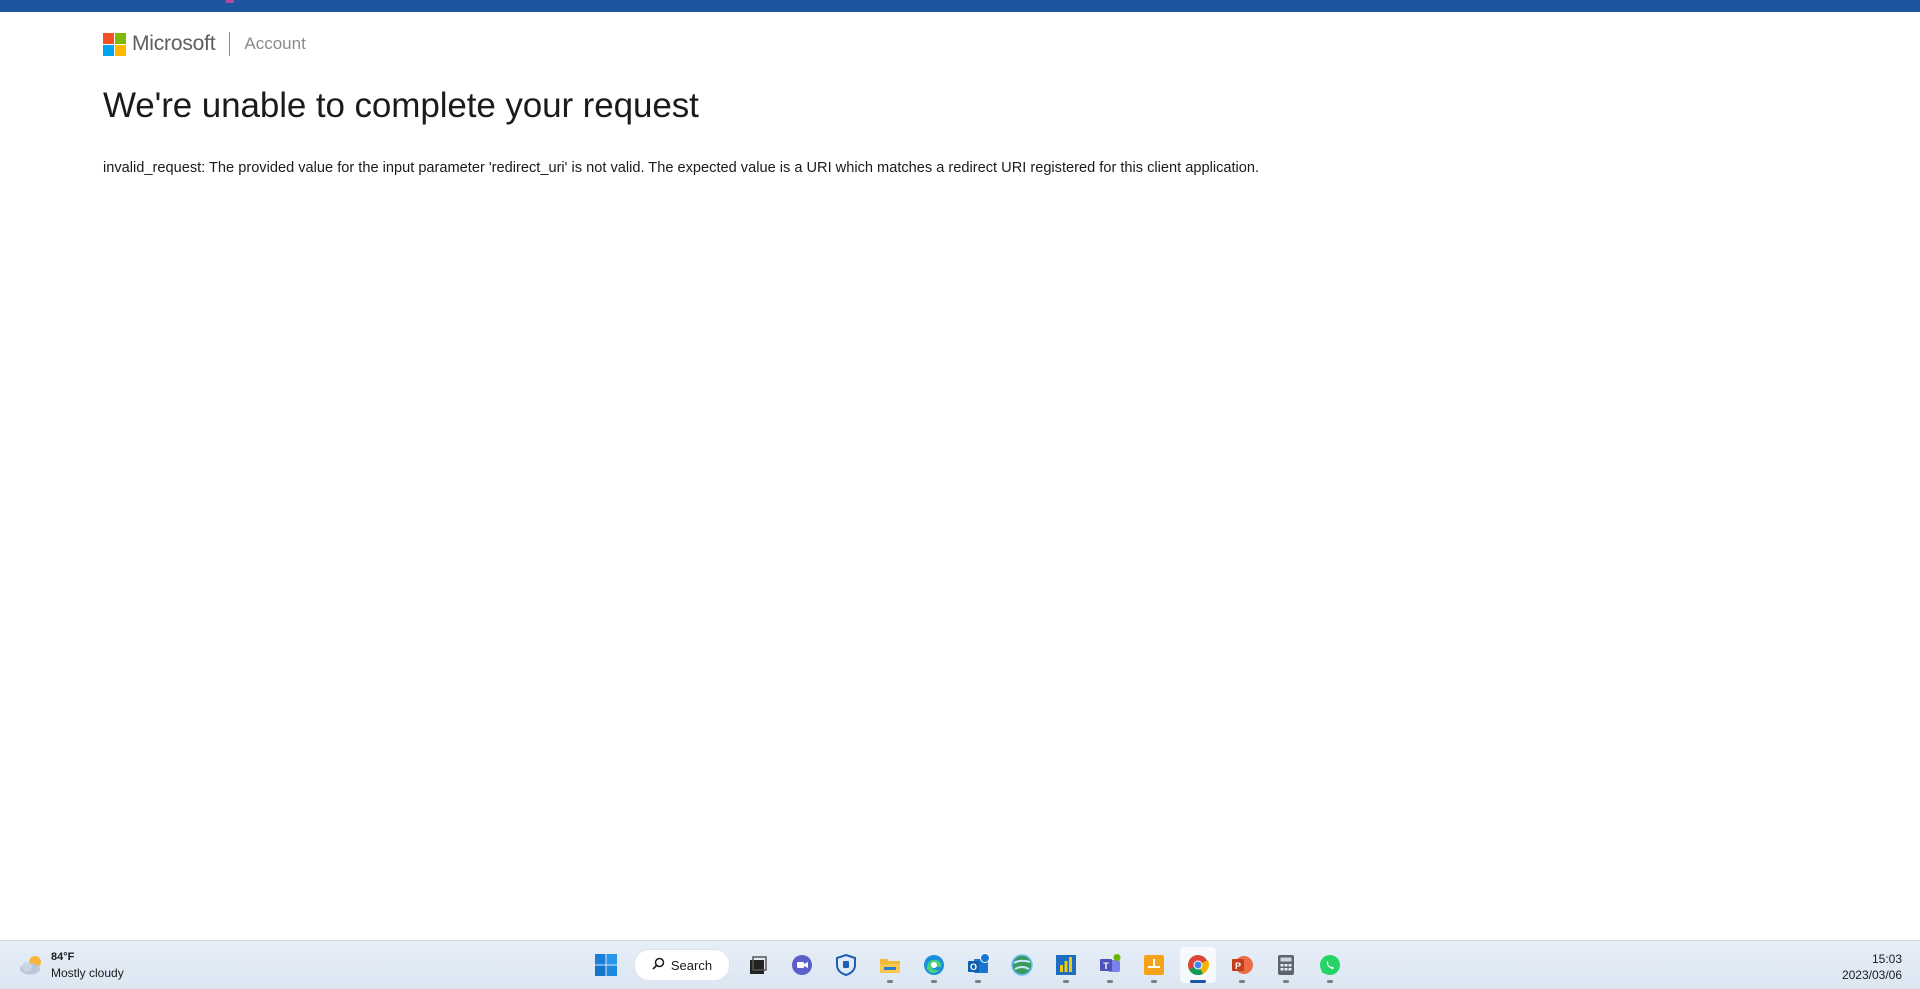 This screenshot has height=989, width=1920. Describe the element at coordinates (230, 44) in the screenshot. I see `header-divider` at that location.